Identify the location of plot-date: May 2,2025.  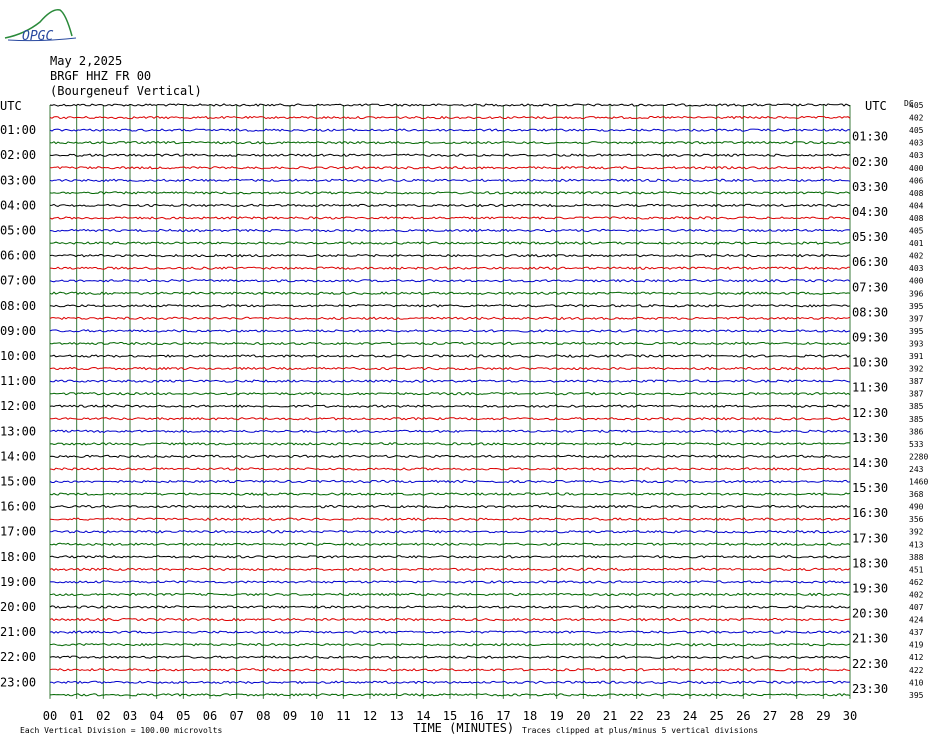
(86, 61).